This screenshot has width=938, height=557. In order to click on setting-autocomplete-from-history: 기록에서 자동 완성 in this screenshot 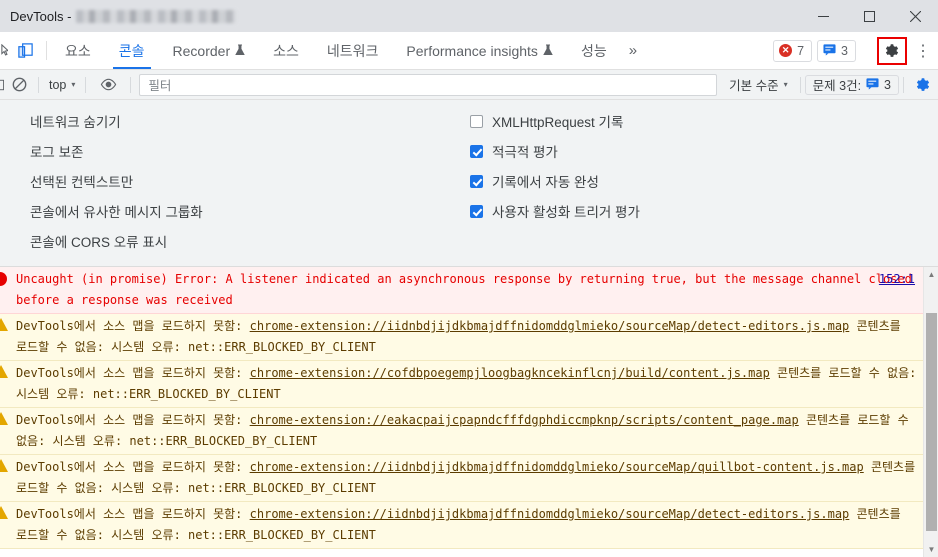, I will do `click(704, 181)`.